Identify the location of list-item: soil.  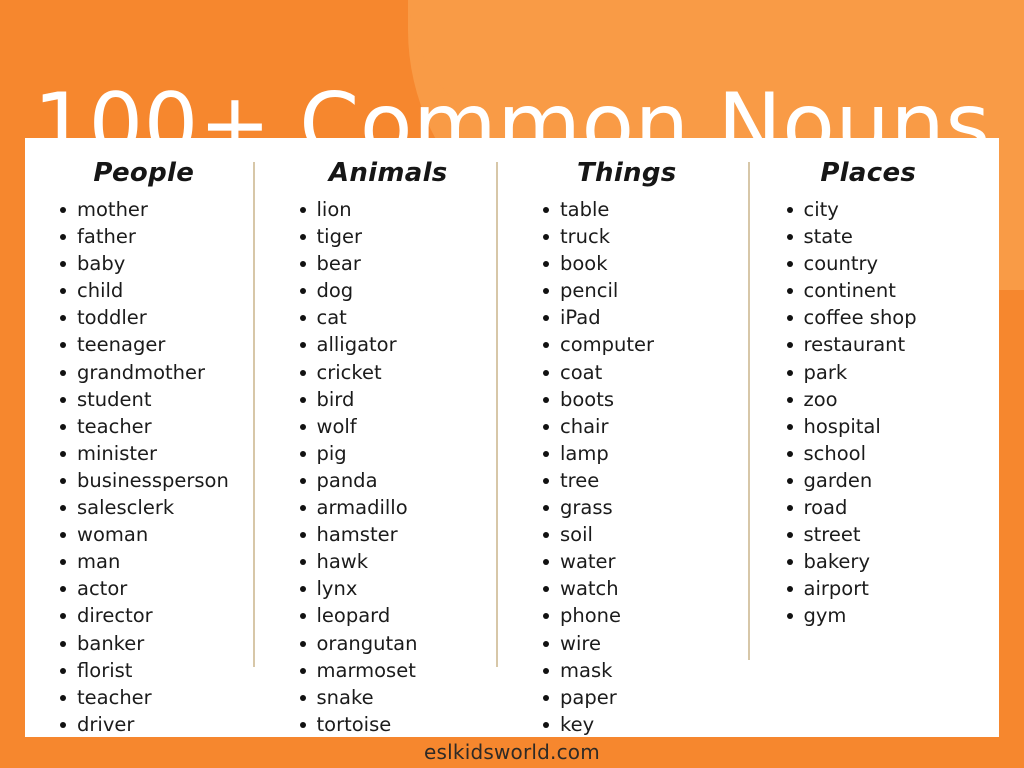
(634, 534).